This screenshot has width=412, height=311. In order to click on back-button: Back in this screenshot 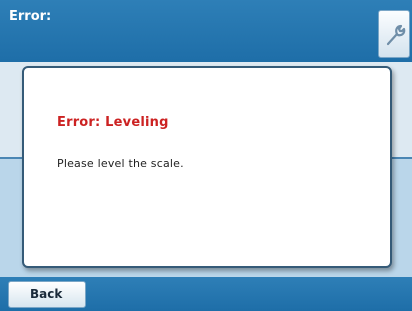, I will do `click(47, 294)`.